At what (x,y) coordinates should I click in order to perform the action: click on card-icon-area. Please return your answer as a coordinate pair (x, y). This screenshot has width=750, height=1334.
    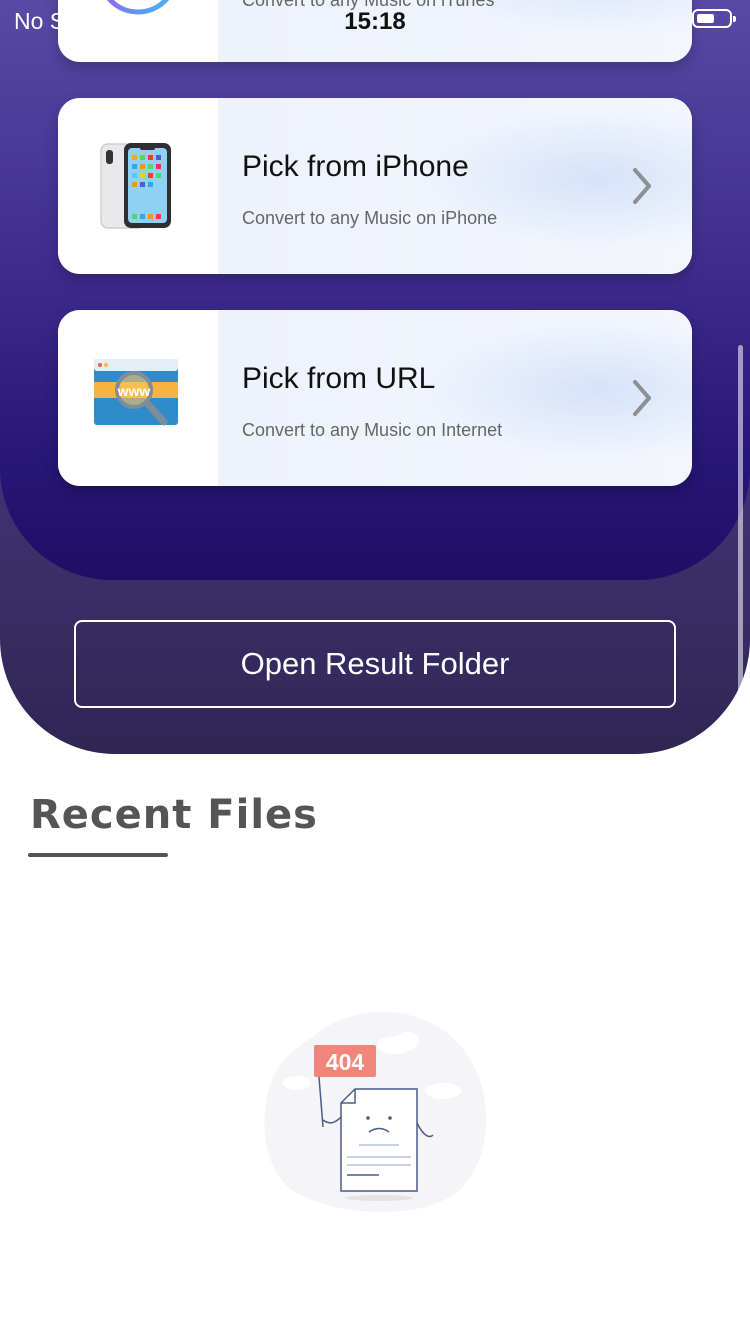
    Looking at the image, I should click on (138, 186).